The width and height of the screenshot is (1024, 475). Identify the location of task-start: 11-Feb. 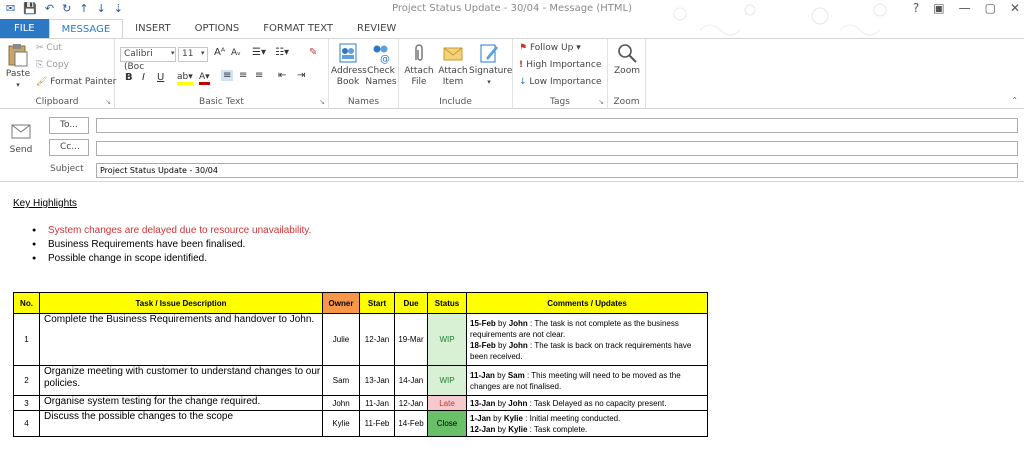
(377, 423).